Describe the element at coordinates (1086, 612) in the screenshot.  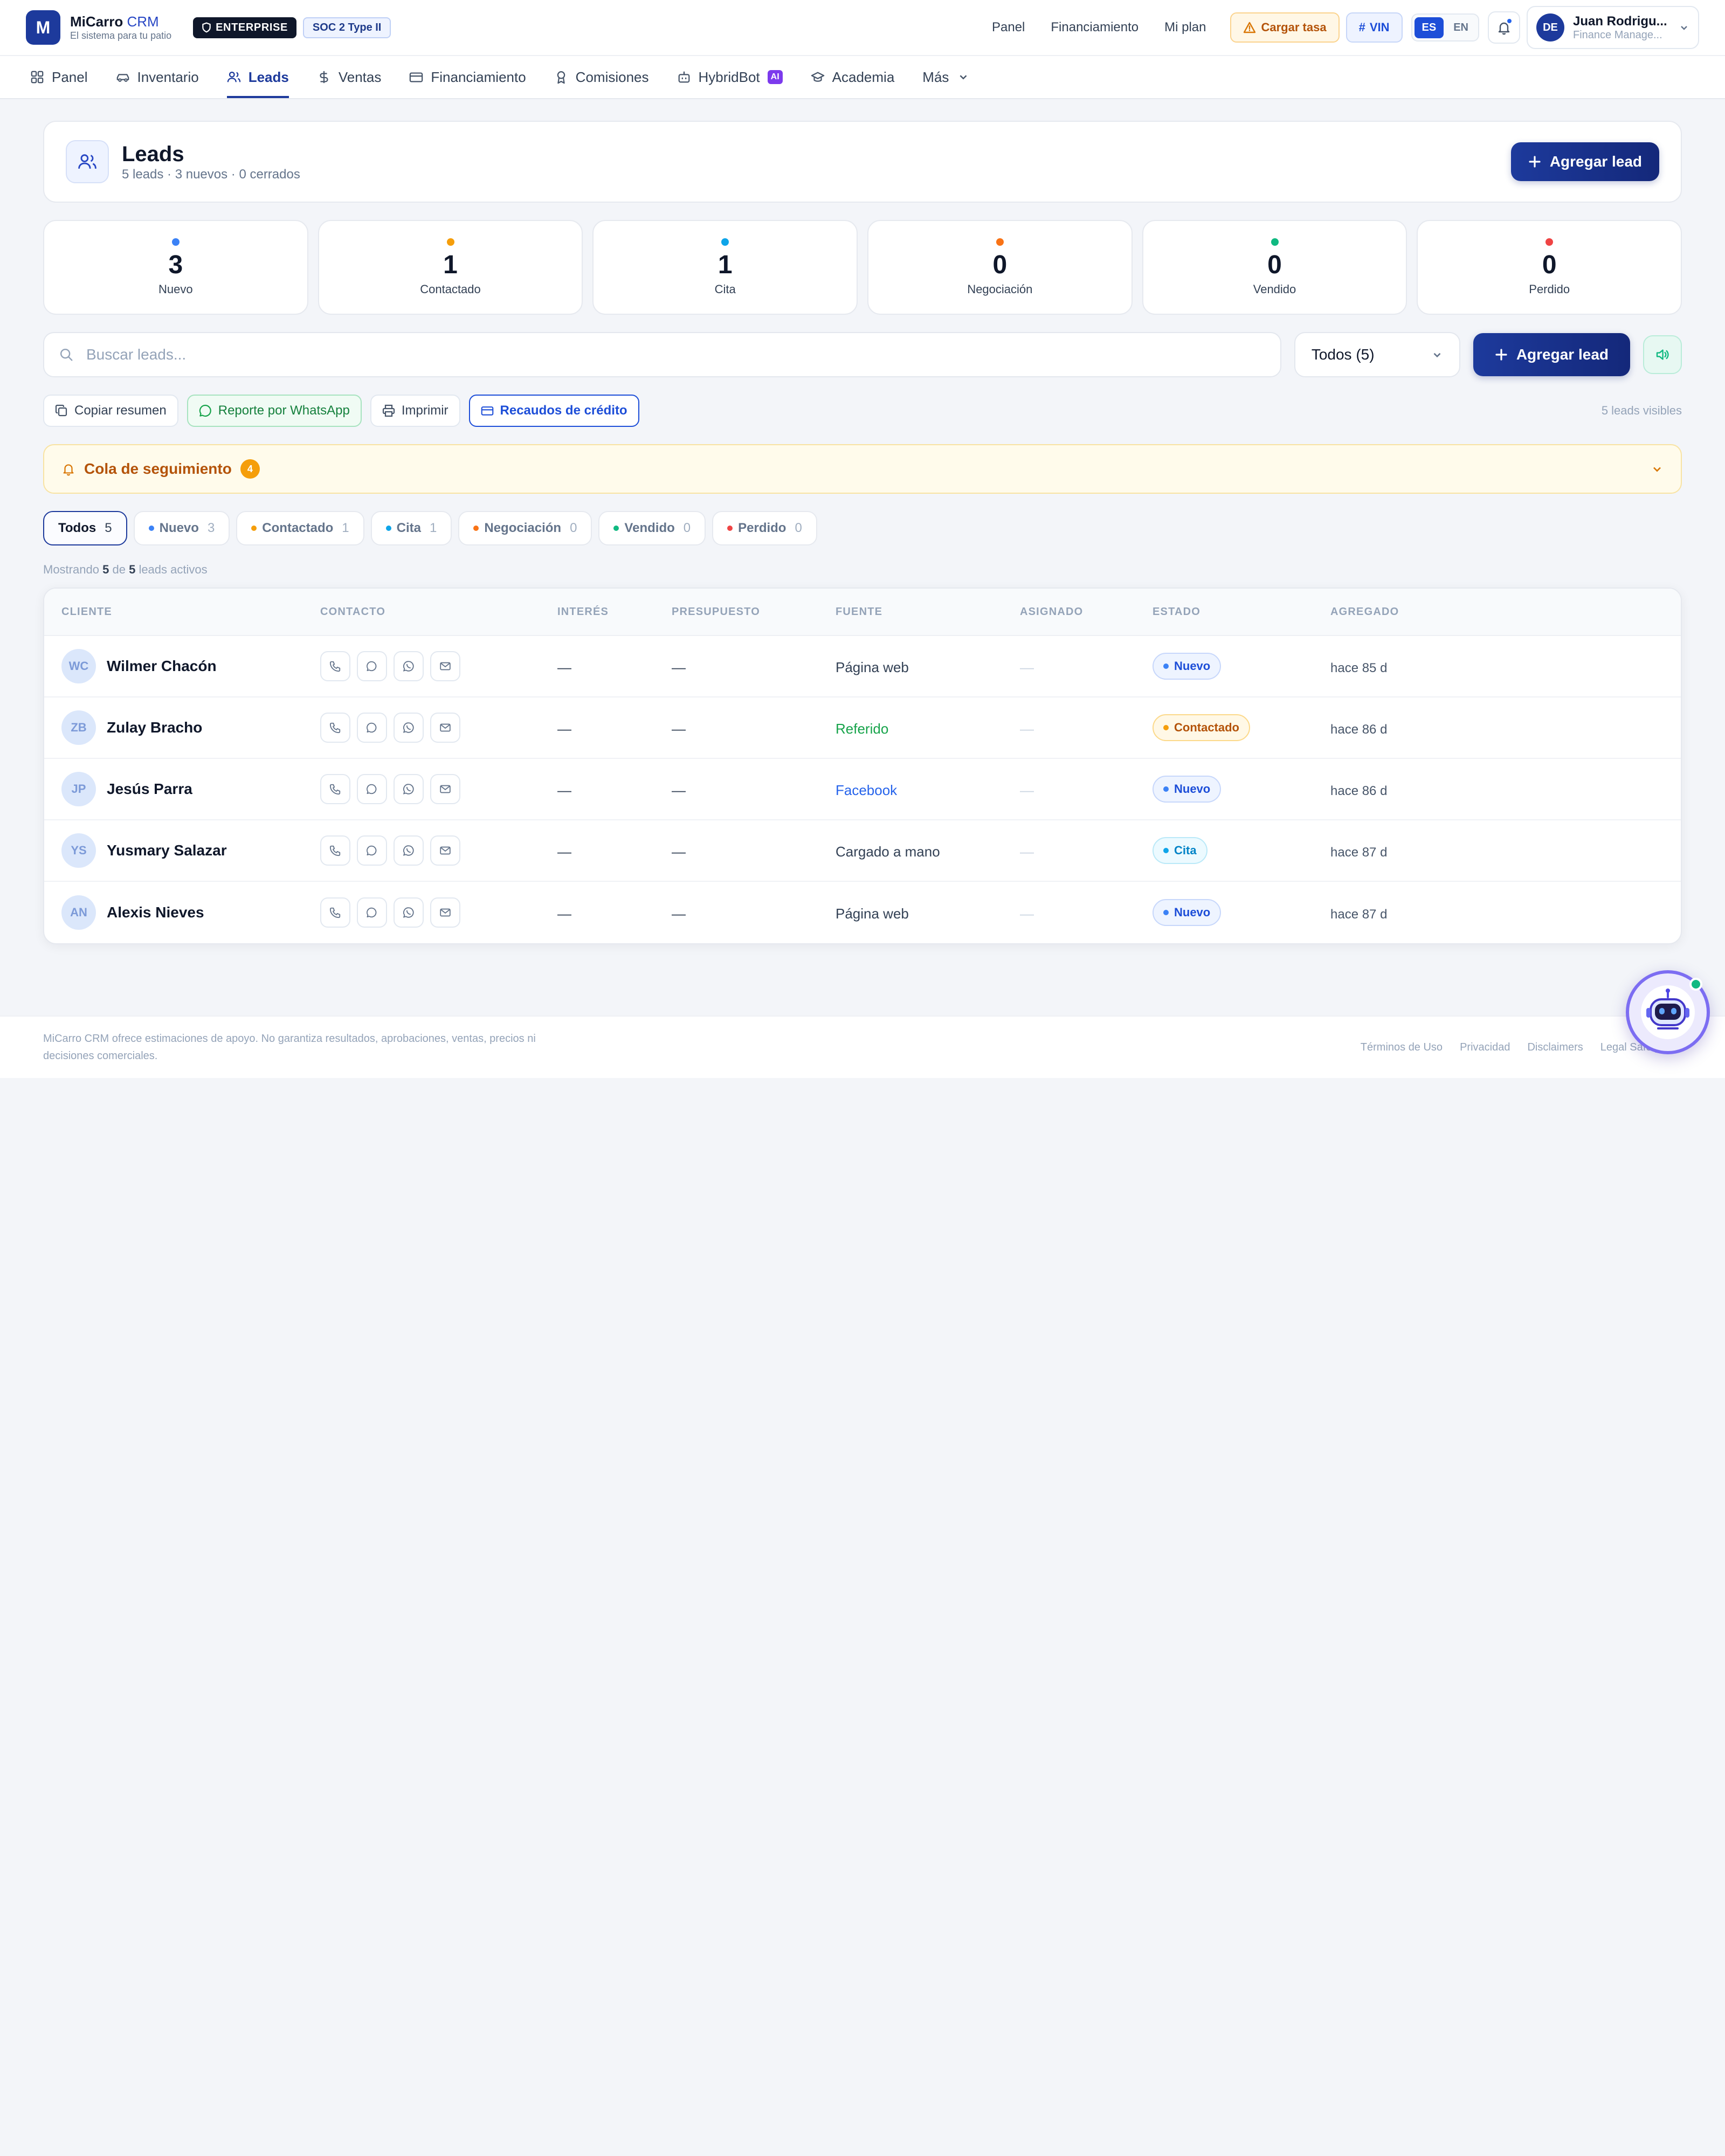
I see `col-asignado: ASIGNADO` at that location.